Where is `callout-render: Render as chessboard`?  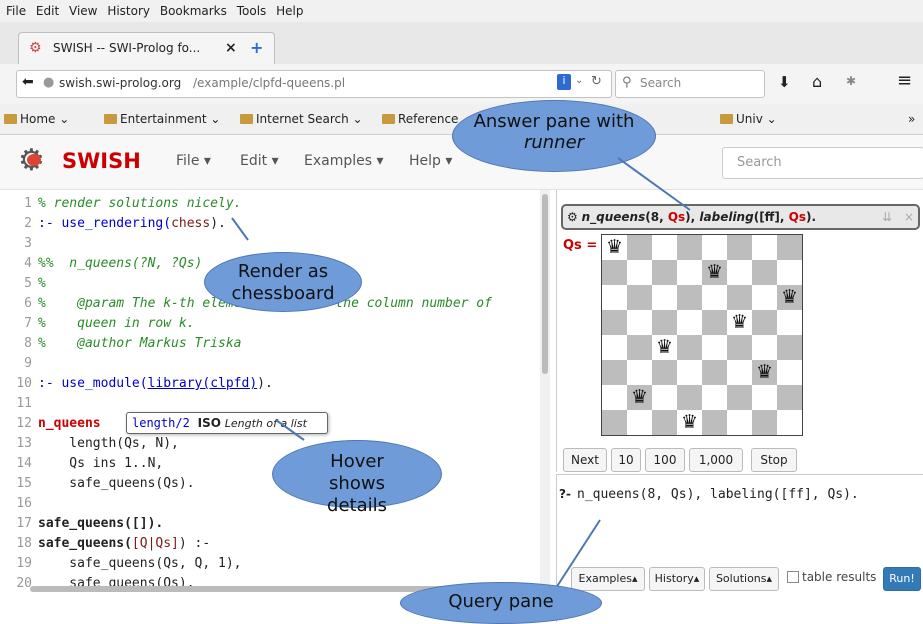
callout-render: Render as chessboard is located at coordinates (283, 282).